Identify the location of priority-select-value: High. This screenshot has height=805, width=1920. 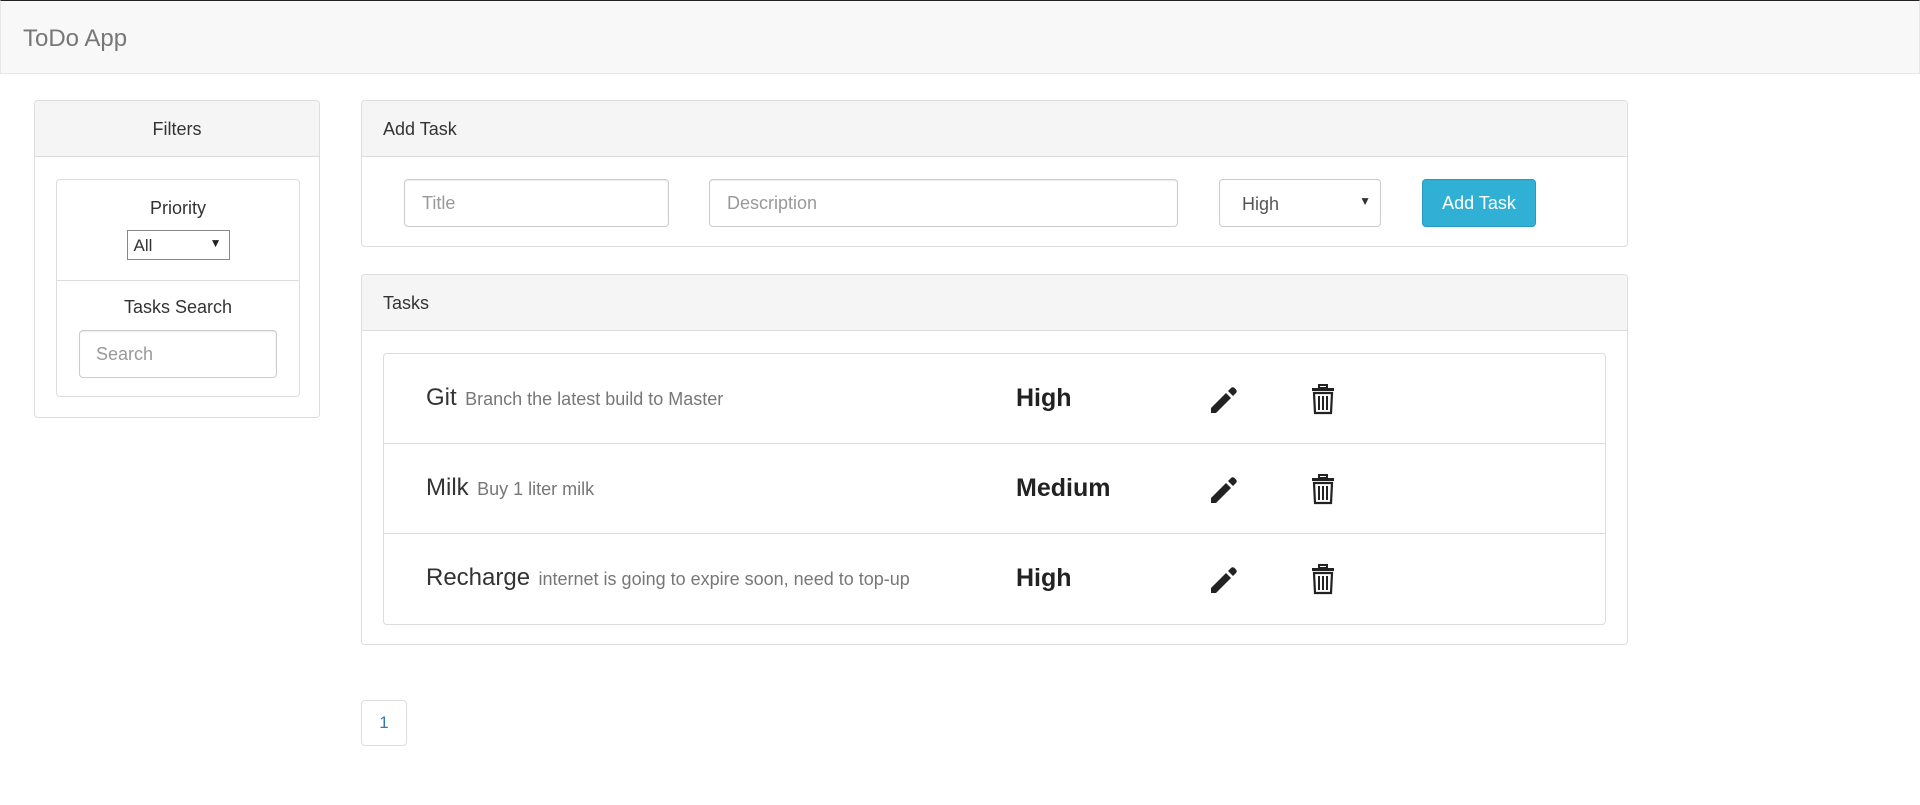
(1261, 204).